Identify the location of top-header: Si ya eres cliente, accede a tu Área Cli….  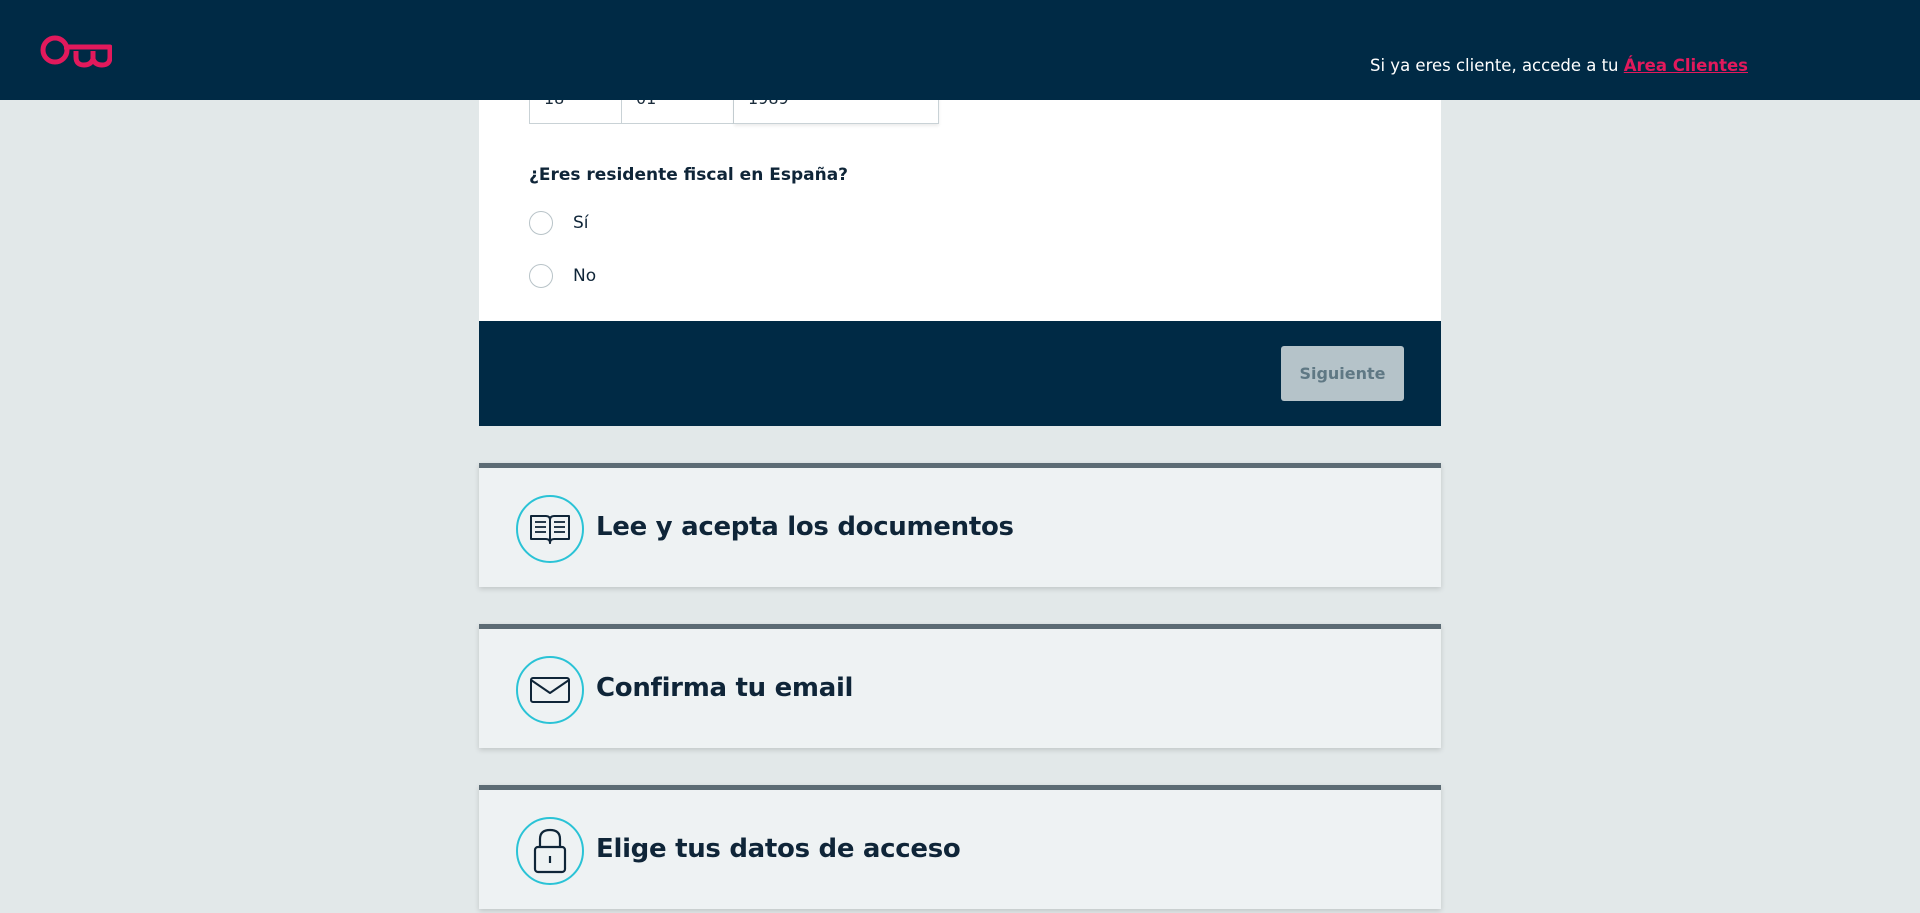
(960, 50).